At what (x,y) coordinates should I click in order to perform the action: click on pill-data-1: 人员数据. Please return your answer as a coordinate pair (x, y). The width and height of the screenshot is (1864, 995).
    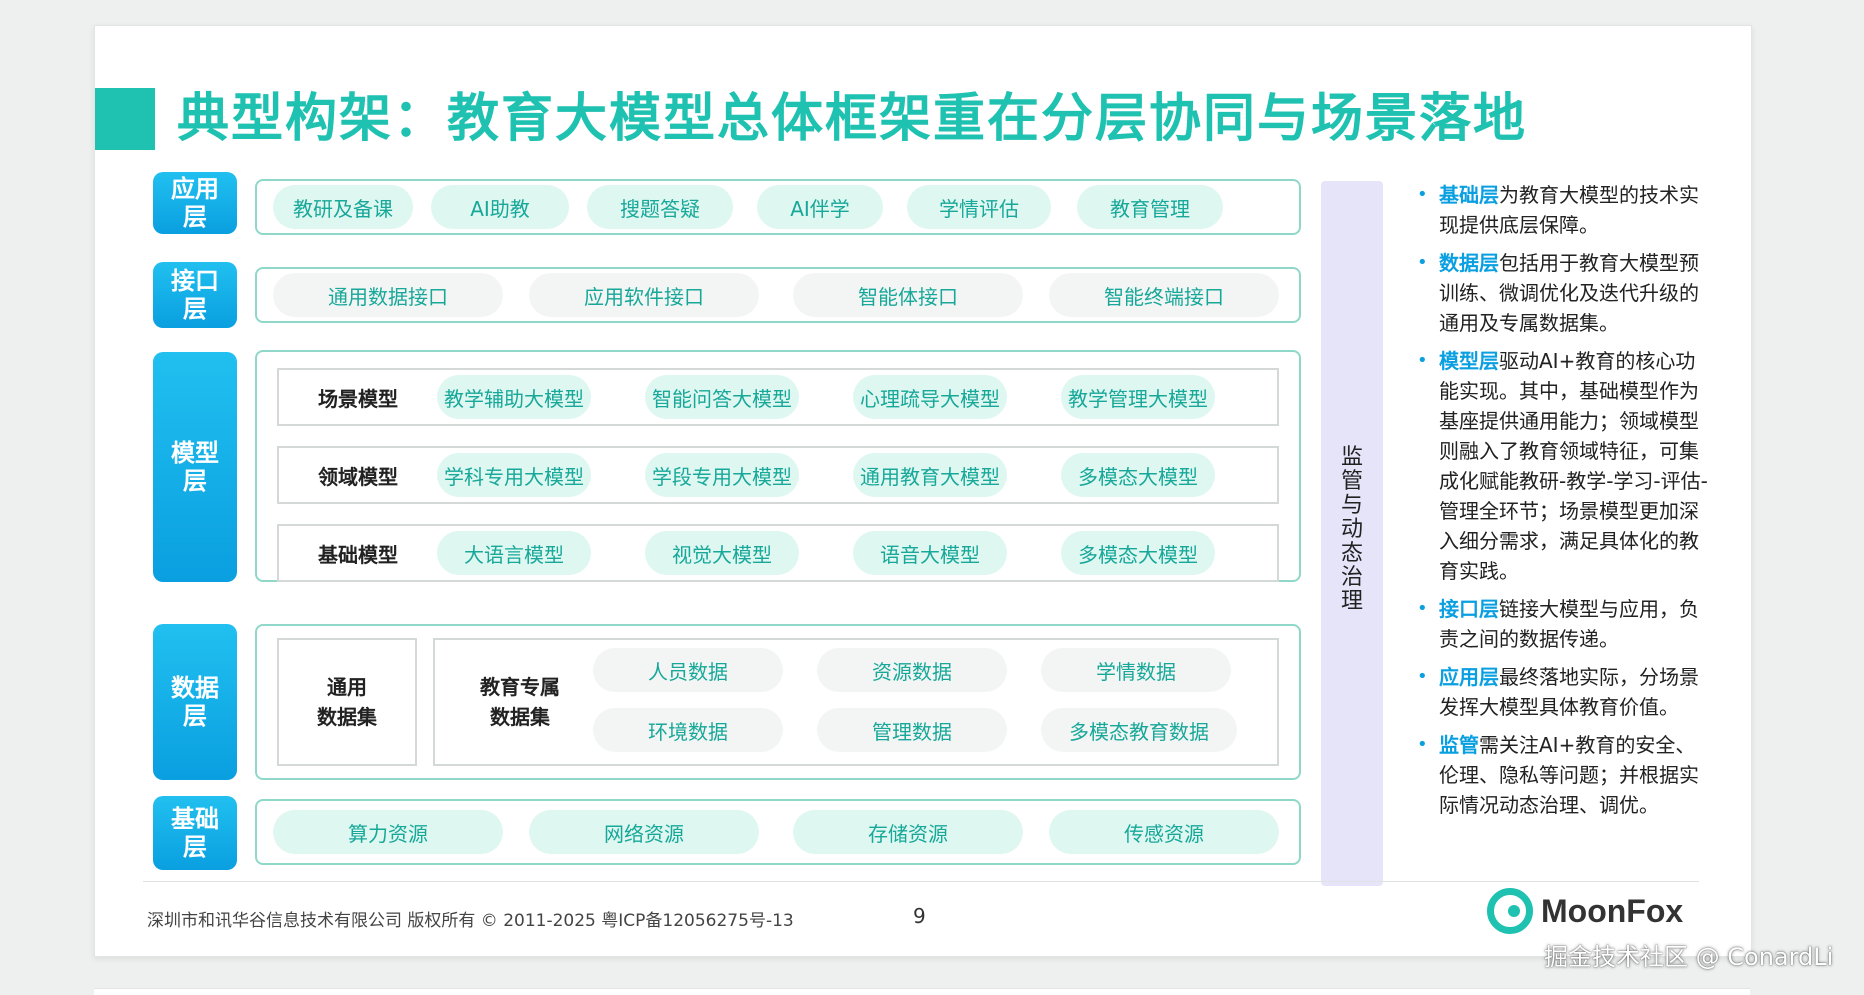
    Looking at the image, I should click on (688, 670).